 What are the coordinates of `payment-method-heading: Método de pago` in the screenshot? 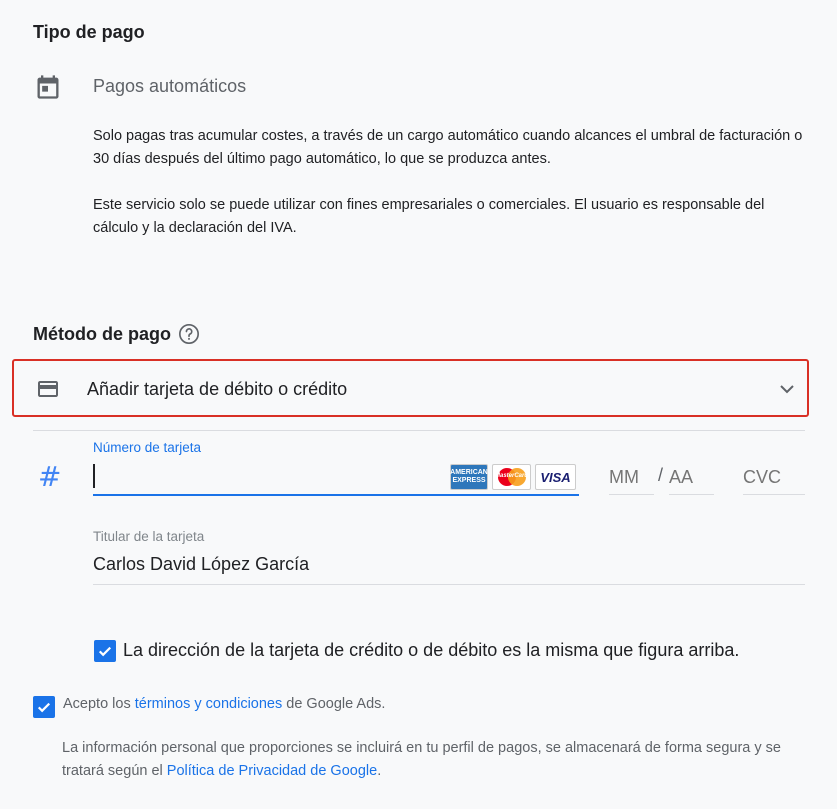 It's located at (102, 334).